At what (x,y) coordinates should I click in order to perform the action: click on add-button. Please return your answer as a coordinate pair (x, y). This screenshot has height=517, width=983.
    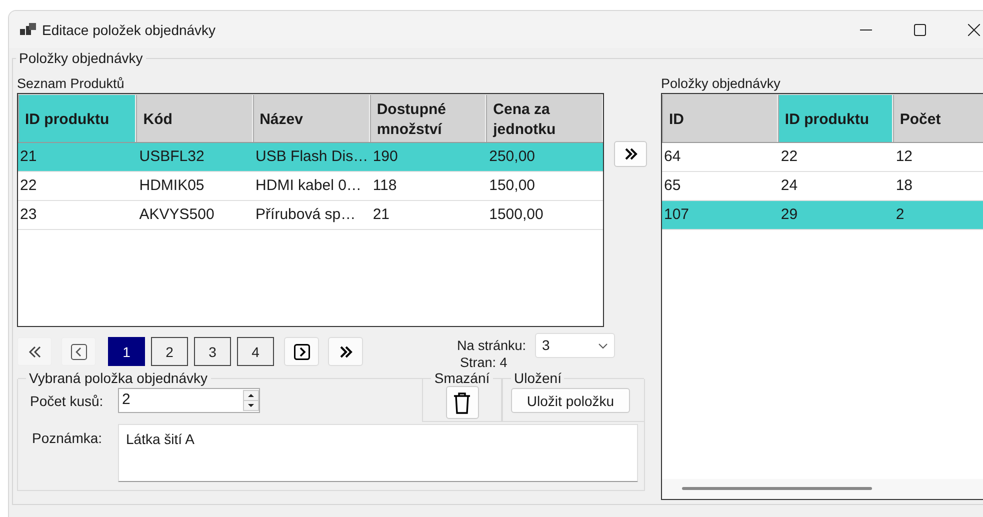
    Looking at the image, I should click on (630, 154).